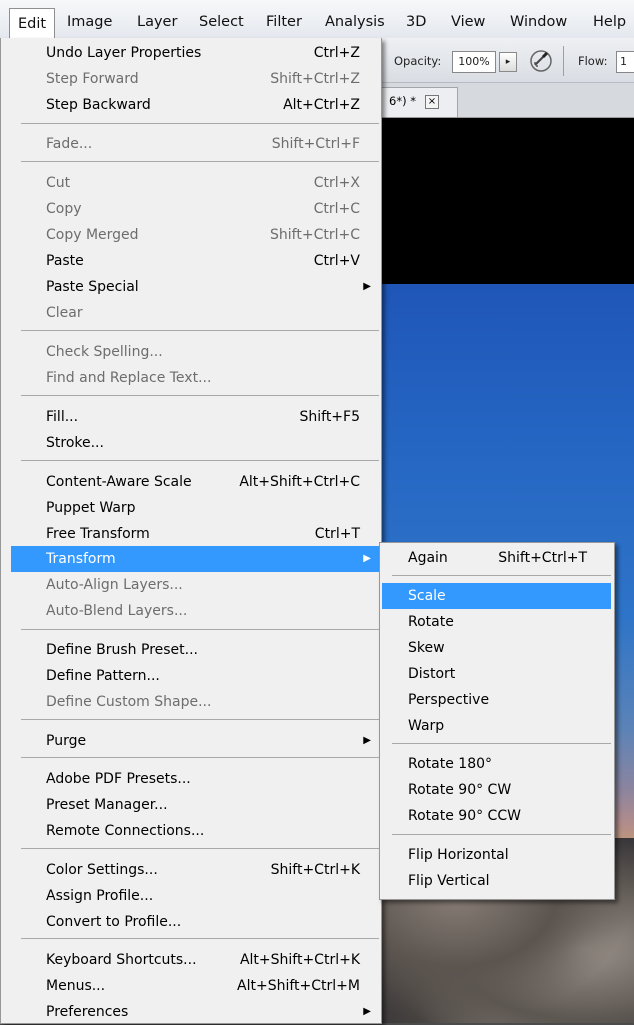 This screenshot has width=634, height=1025. Describe the element at coordinates (195, 287) in the screenshot. I see `menu-item-paste-special: Paste Special ▶` at that location.